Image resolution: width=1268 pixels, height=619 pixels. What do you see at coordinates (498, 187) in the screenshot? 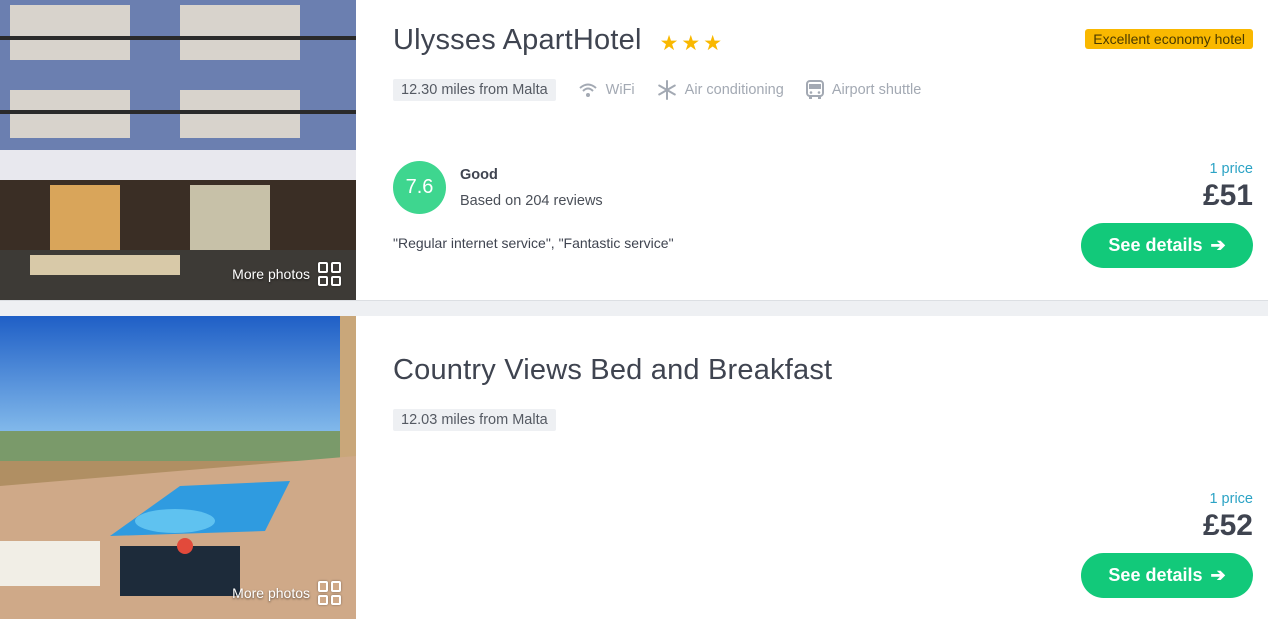
I see `rating-block: 7.6 Good Based on 204 reviews` at bounding box center [498, 187].